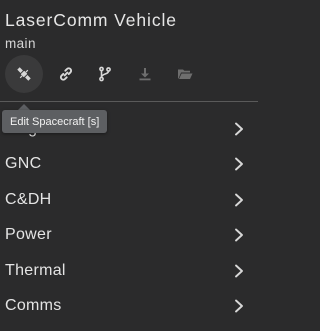 This screenshot has width=320, height=331. I want to click on download-icon, so click(145, 74).